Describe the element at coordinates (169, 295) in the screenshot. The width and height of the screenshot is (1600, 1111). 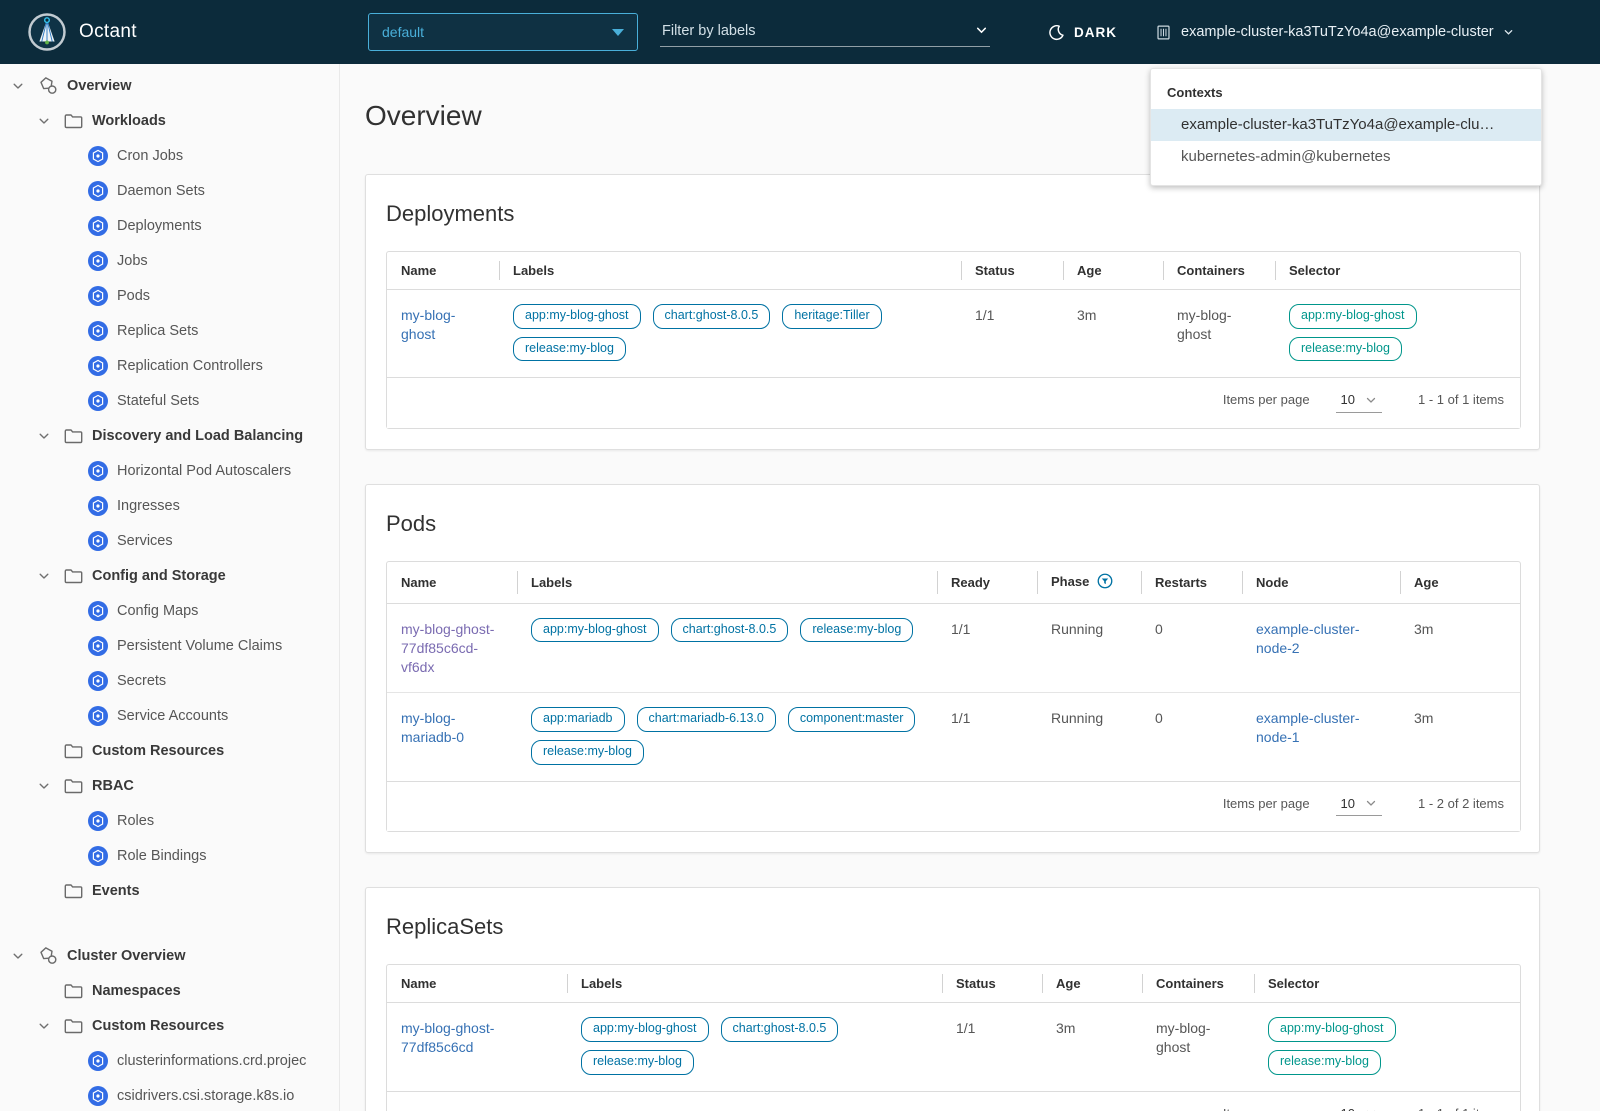
I see `sidebar-item-pods: Pods` at that location.